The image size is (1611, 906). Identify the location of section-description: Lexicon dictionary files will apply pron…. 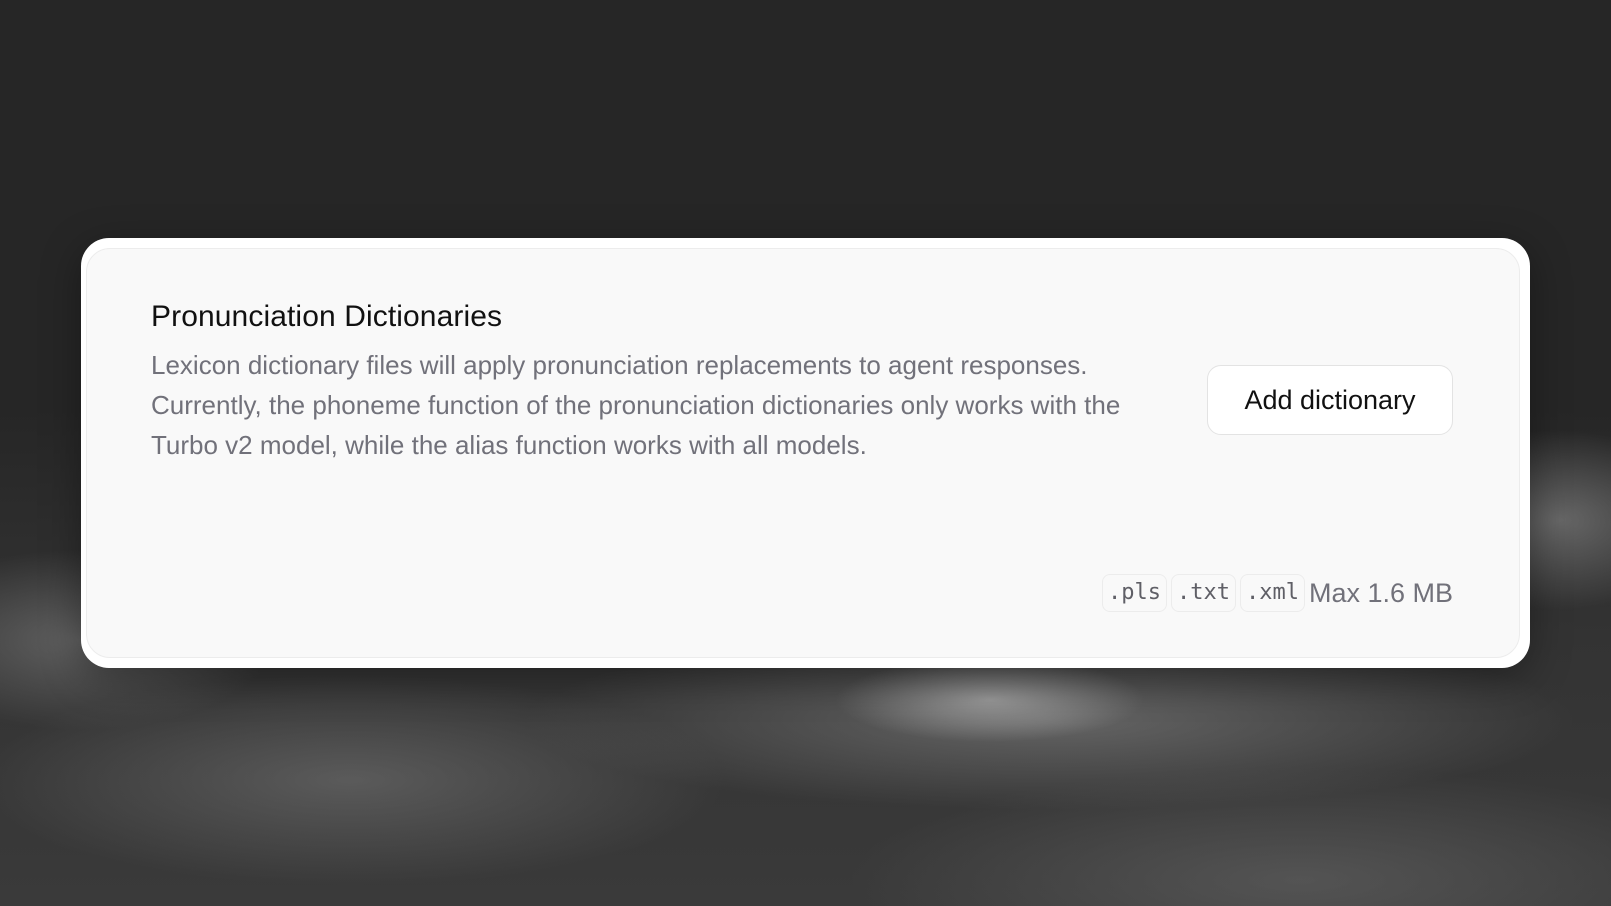
(636, 405).